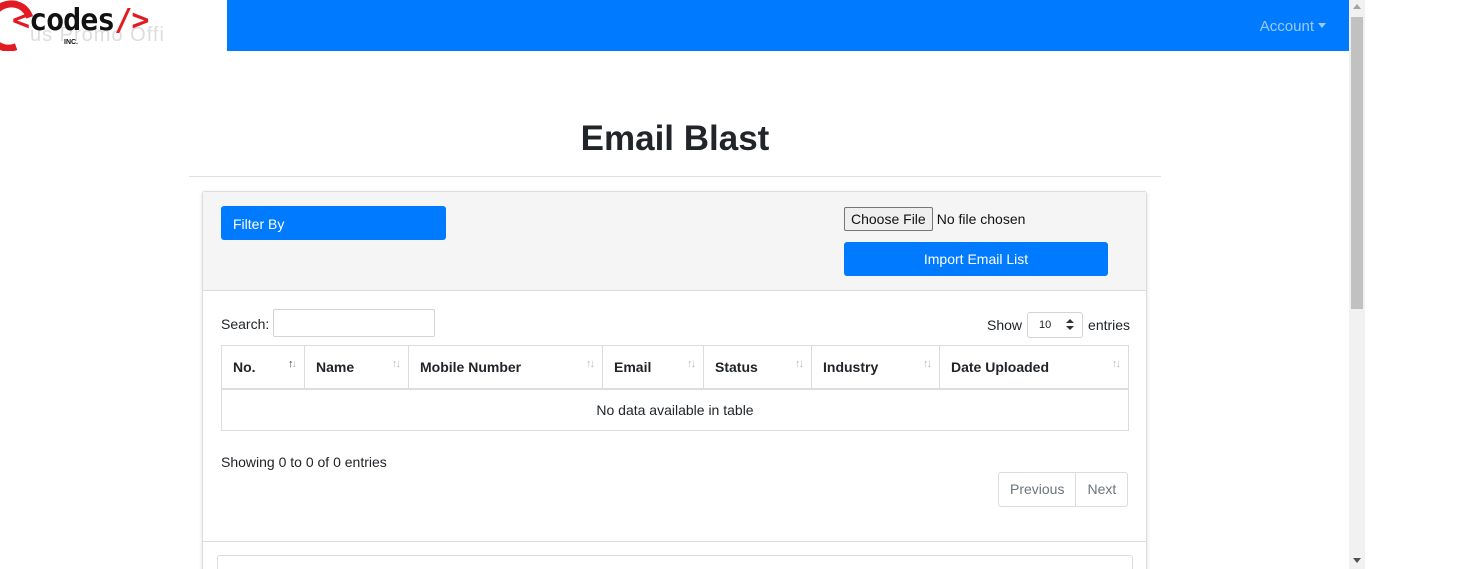 Image resolution: width=1457 pixels, height=569 pixels. I want to click on logo-word: codes, so click(72, 20).